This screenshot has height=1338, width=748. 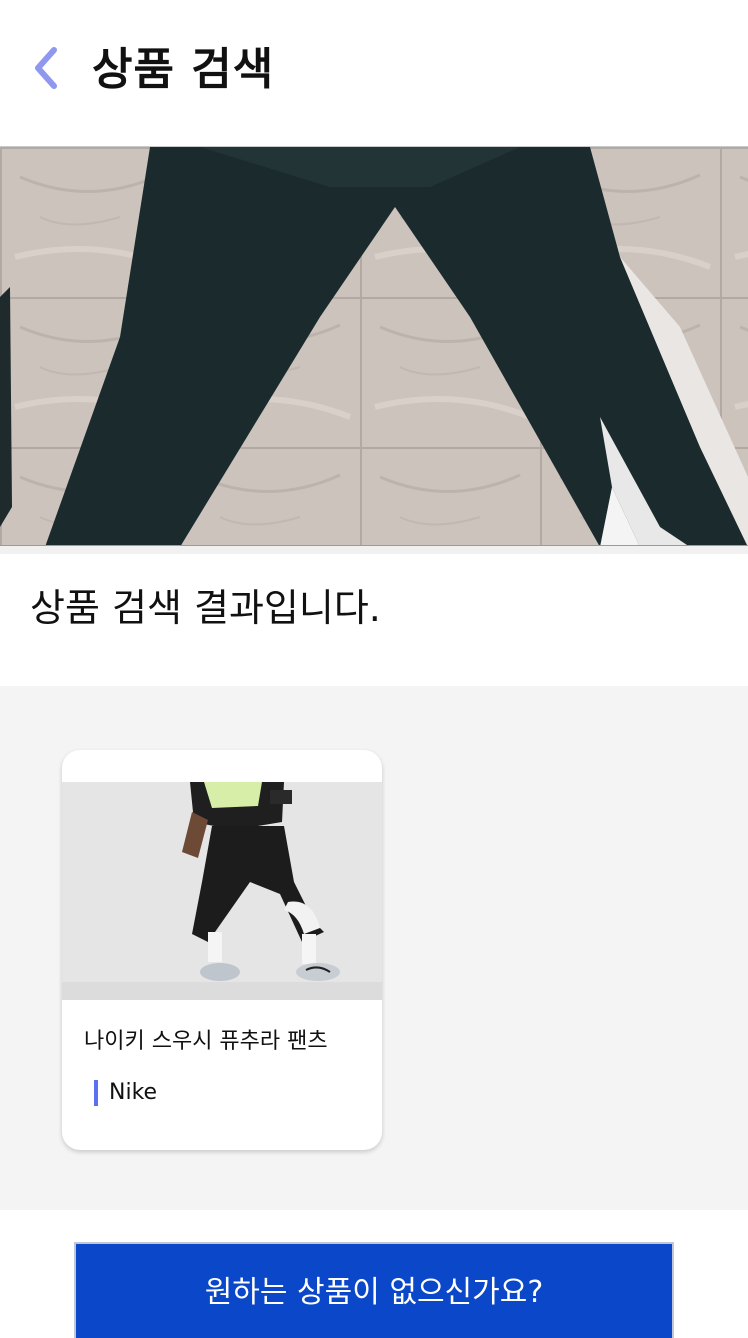 I want to click on product-image, so click(x=222, y=891).